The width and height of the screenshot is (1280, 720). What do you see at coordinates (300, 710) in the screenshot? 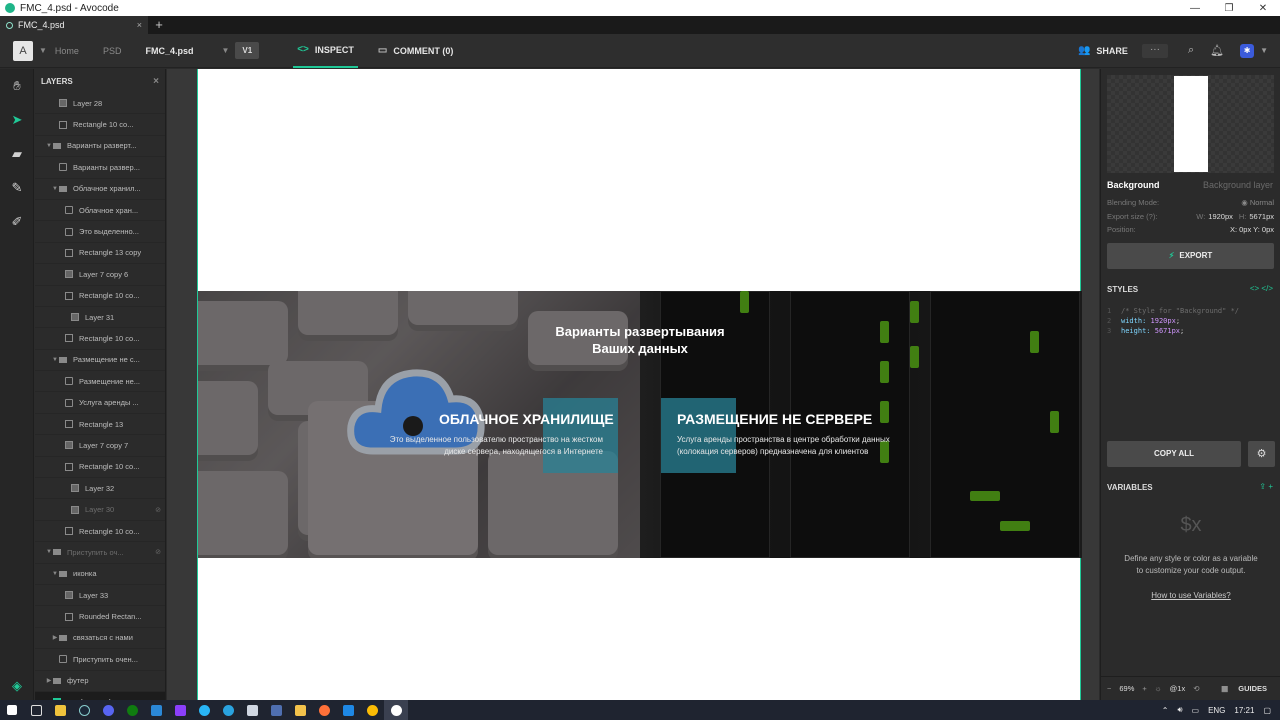
I see `explorer-icon` at bounding box center [300, 710].